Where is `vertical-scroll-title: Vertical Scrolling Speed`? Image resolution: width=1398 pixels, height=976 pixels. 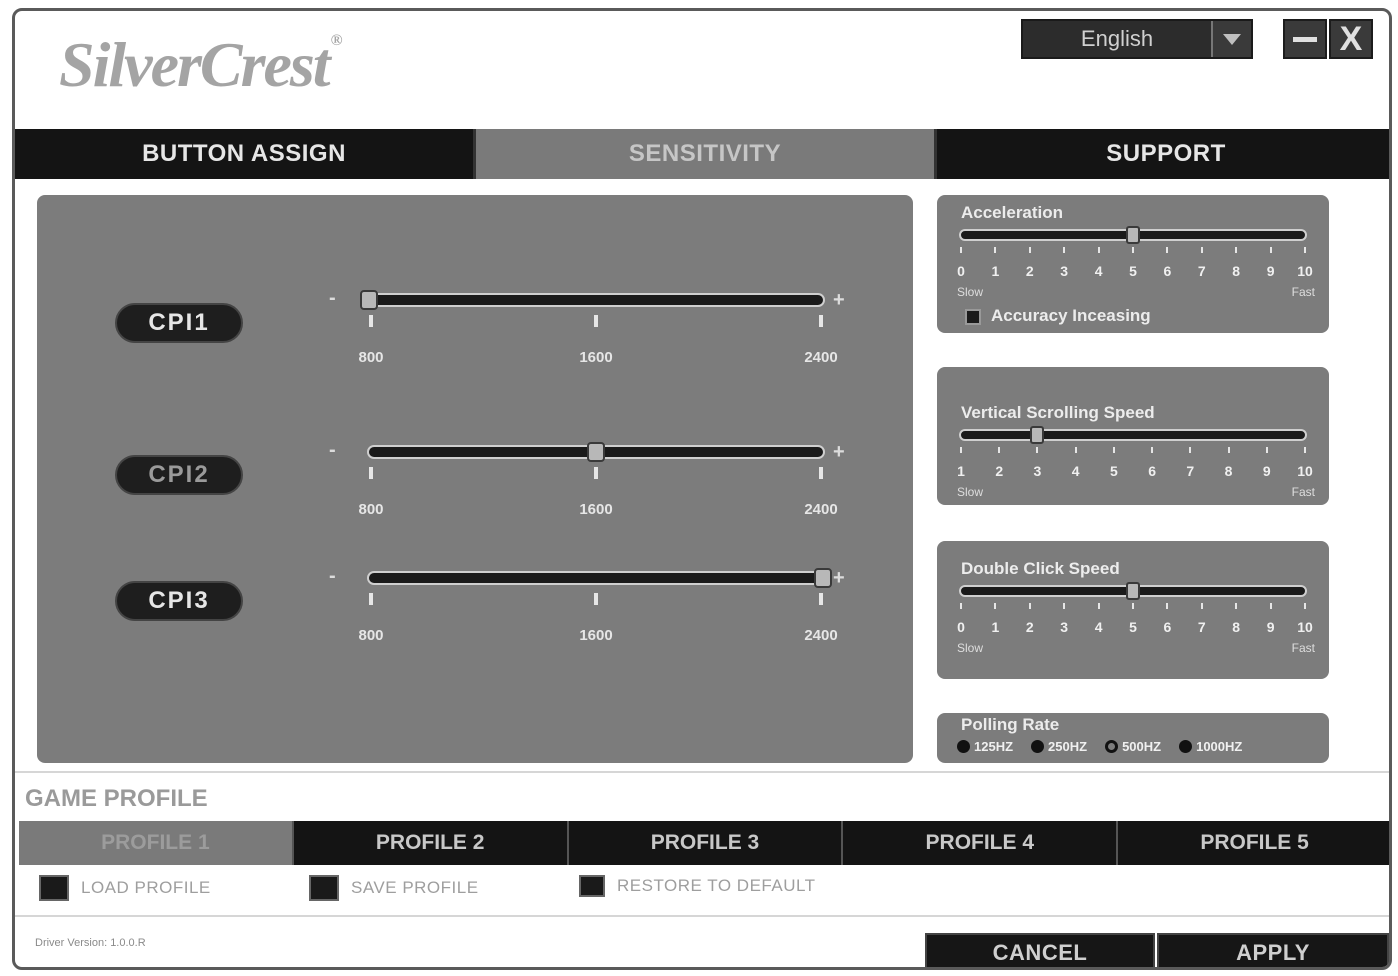 vertical-scroll-title: Vertical Scrolling Speed is located at coordinates (1058, 412).